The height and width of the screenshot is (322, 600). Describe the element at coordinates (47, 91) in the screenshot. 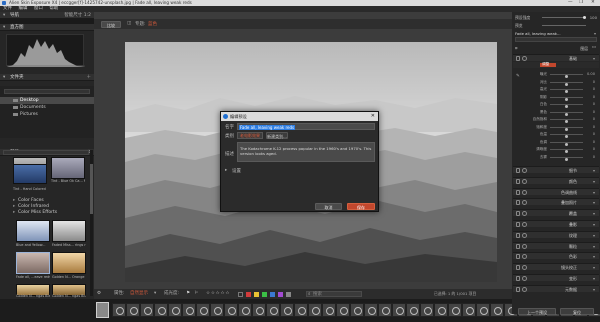

I see `folder-path-field` at that location.